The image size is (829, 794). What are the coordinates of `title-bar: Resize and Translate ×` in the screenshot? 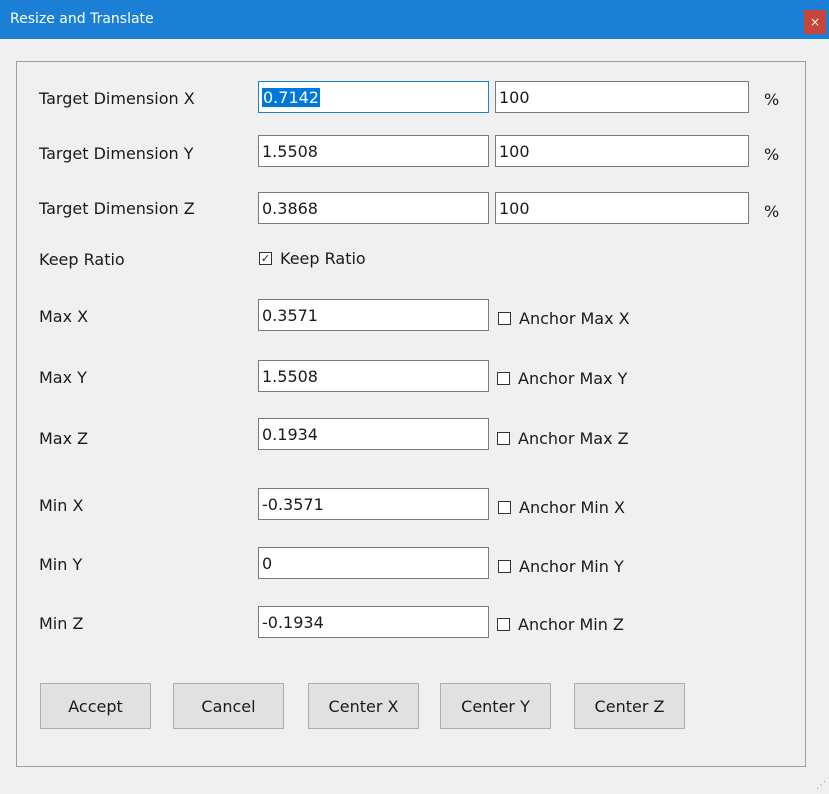 It's located at (414, 19).